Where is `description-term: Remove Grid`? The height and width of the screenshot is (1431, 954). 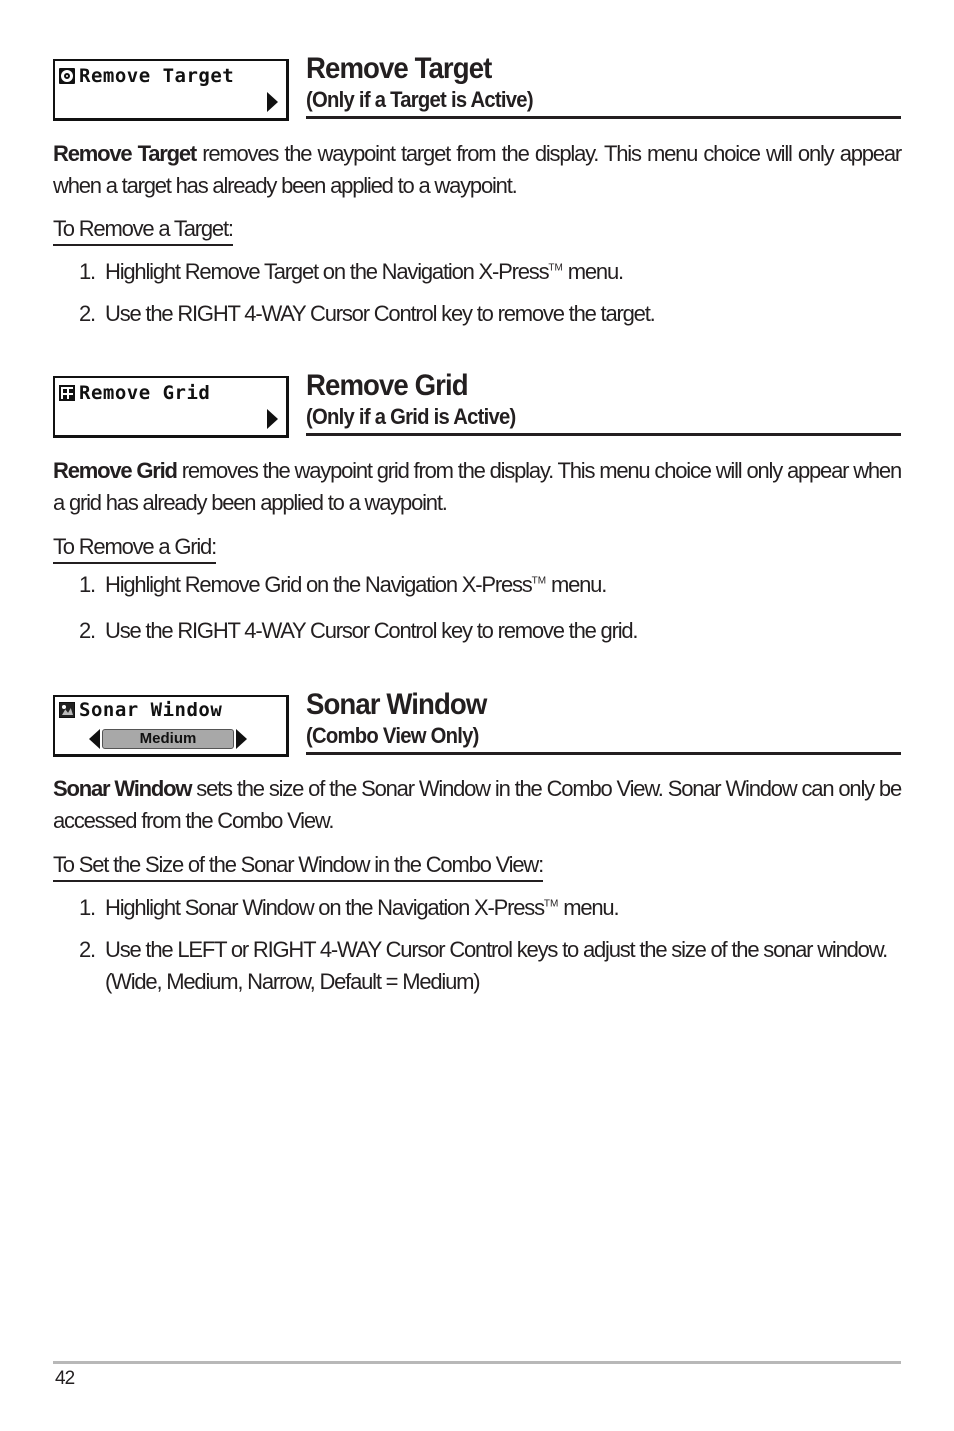 description-term: Remove Grid is located at coordinates (115, 470).